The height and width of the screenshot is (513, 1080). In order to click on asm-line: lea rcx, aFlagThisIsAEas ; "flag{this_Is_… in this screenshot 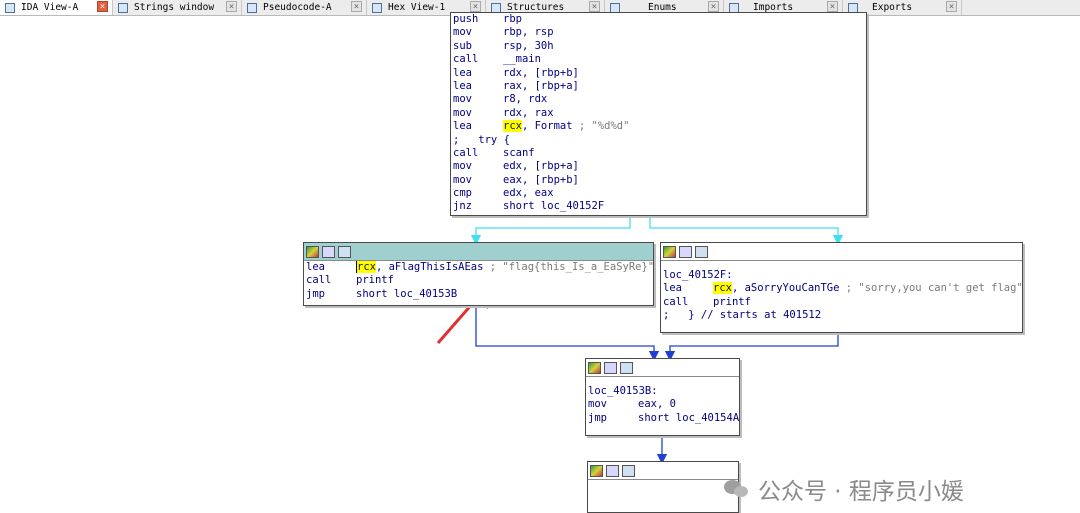, I will do `click(479, 267)`.